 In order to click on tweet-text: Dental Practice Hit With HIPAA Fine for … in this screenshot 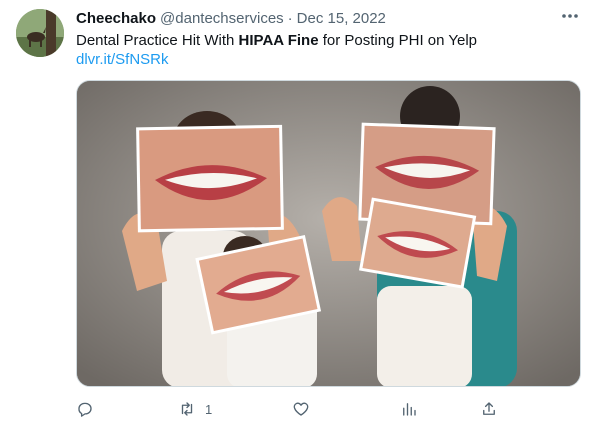, I will do `click(276, 41)`.